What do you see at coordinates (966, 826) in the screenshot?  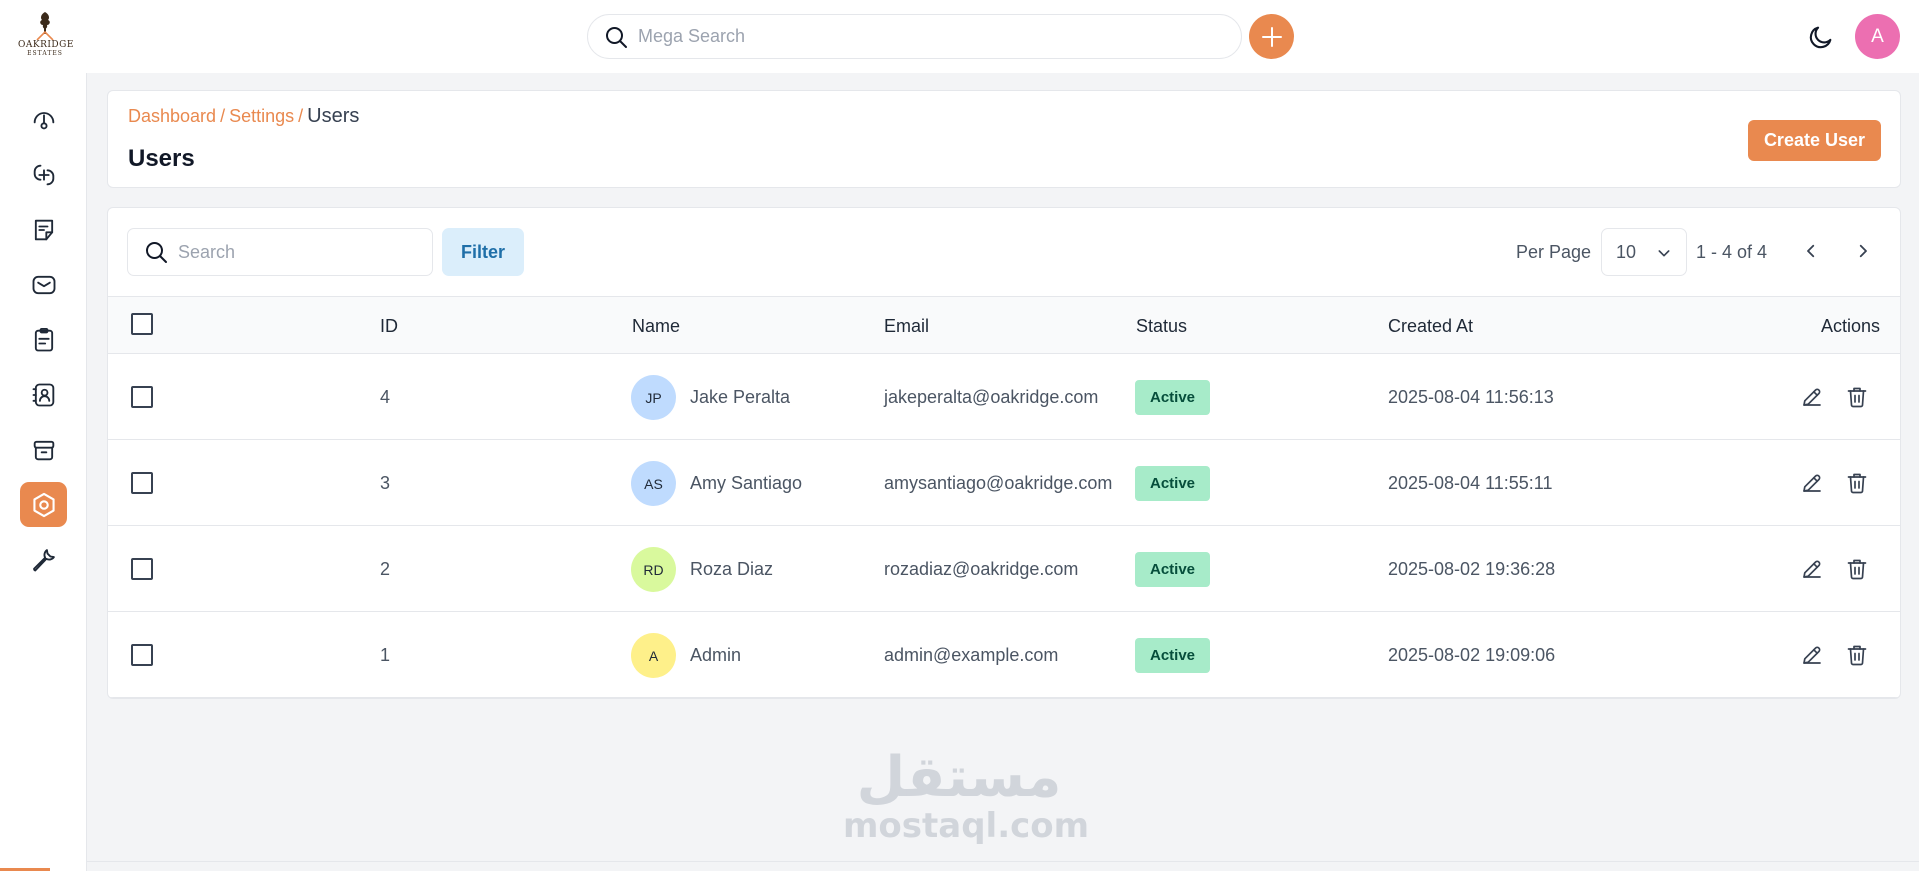 I see `watermark-latin: mostaql.com` at bounding box center [966, 826].